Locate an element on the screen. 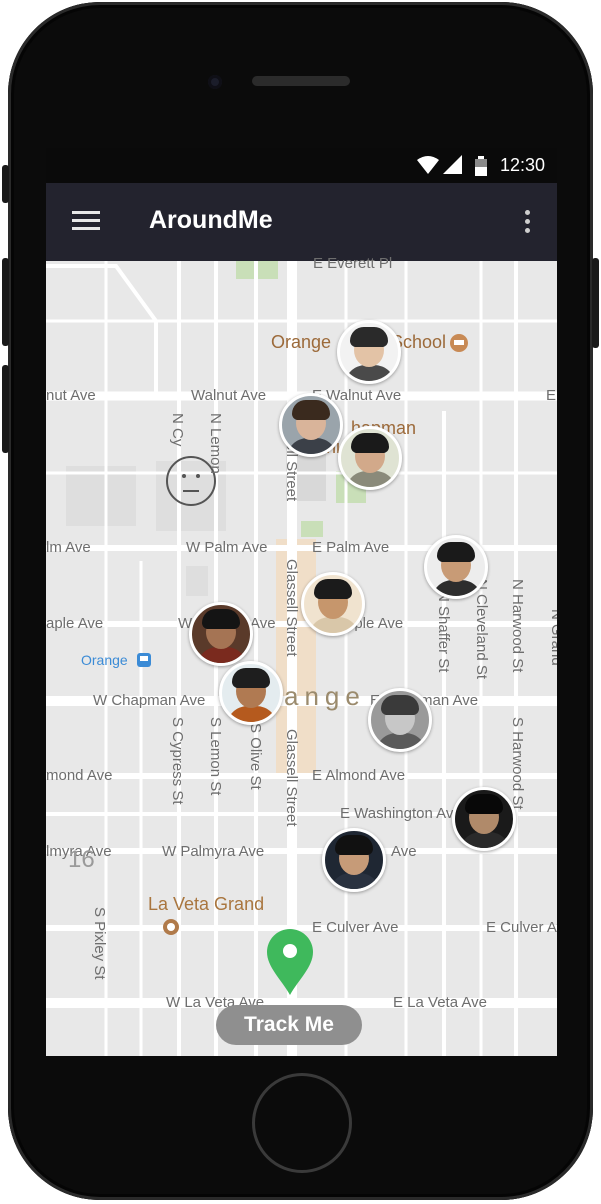  street-s-olive: S Olive St is located at coordinates (255, 756).